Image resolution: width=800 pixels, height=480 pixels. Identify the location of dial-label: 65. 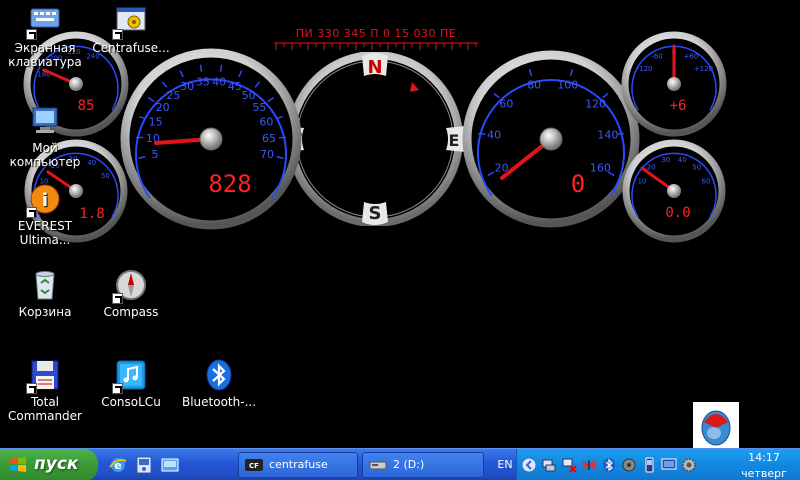
(269, 138).